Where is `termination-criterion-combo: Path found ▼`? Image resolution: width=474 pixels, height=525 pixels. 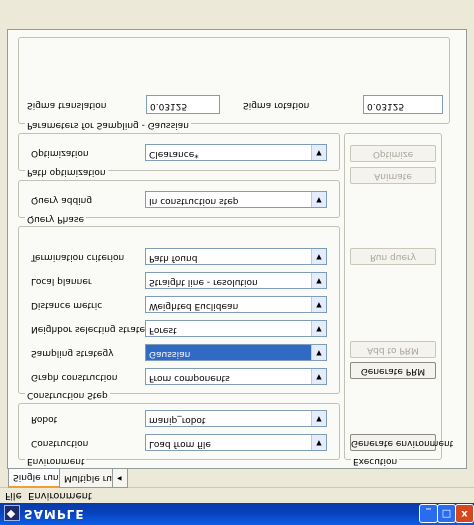 termination-criterion-combo: Path found ▼ is located at coordinates (236, 256).